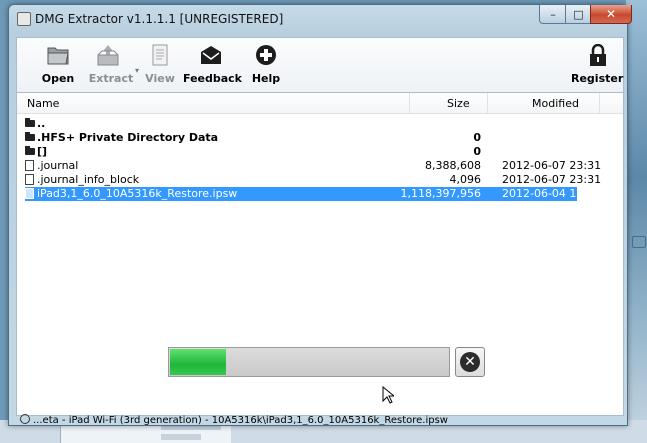  I want to click on document-view-icon, so click(160, 55).